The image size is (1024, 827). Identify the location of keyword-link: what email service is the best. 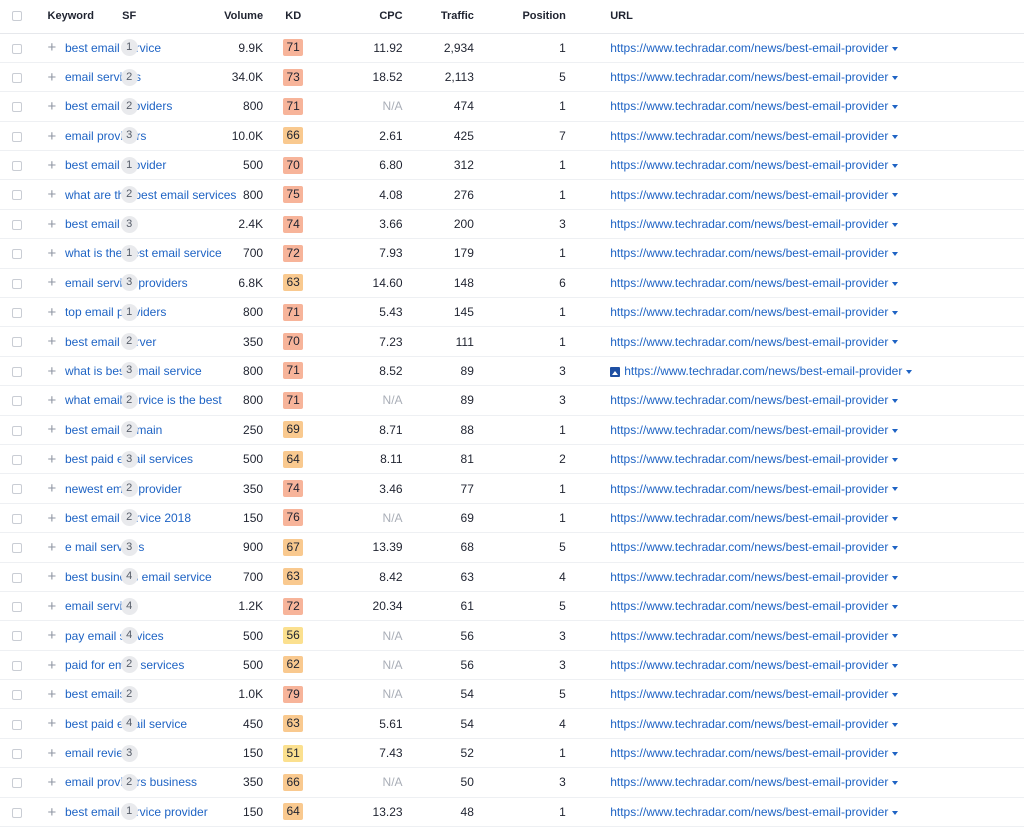
(143, 400).